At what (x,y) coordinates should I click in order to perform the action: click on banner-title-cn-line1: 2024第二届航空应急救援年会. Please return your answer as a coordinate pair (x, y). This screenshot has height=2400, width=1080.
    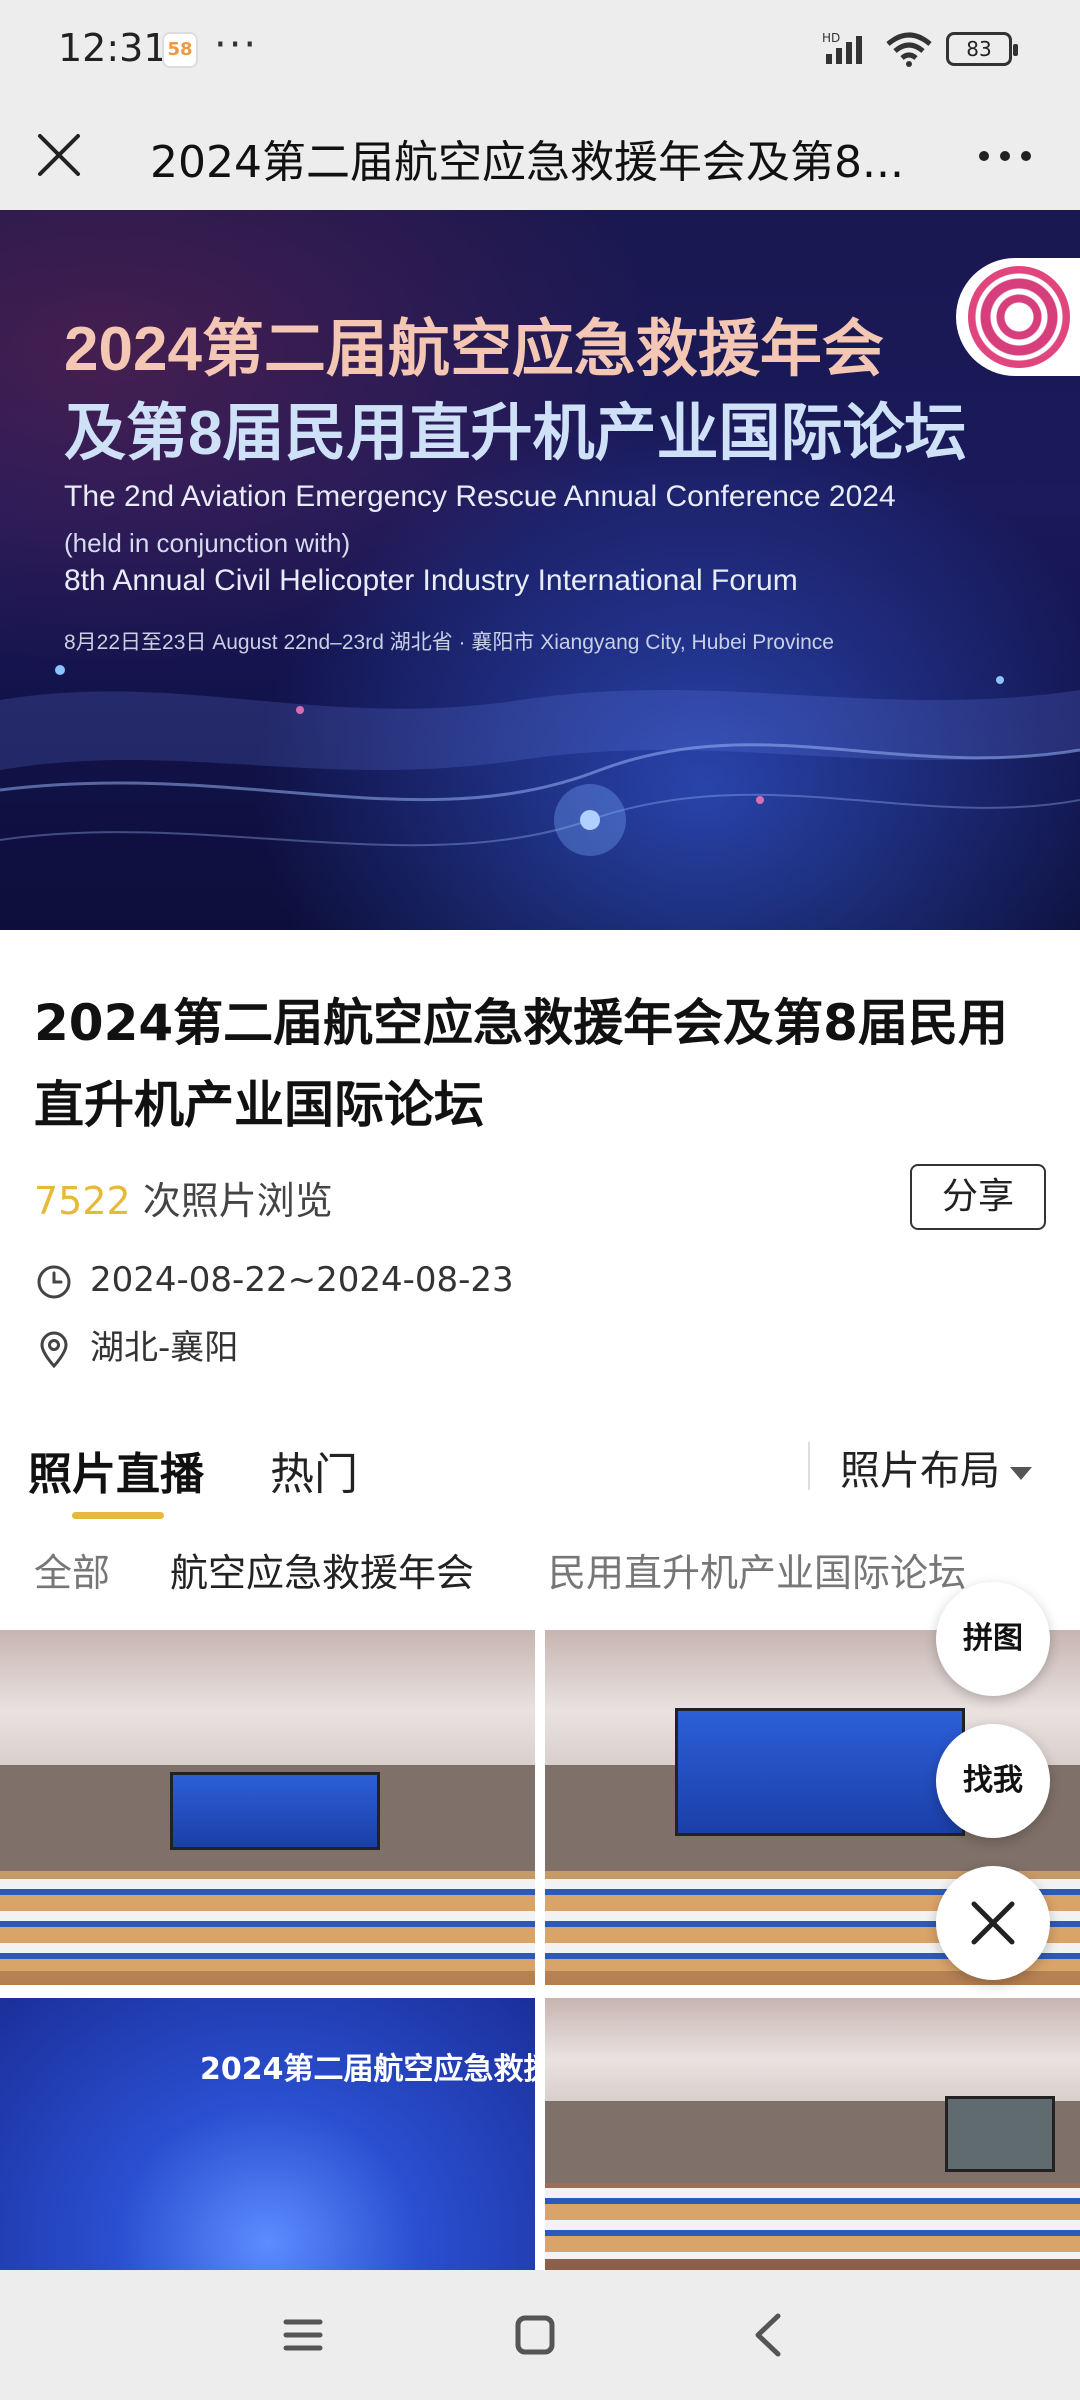
    Looking at the image, I should click on (474, 349).